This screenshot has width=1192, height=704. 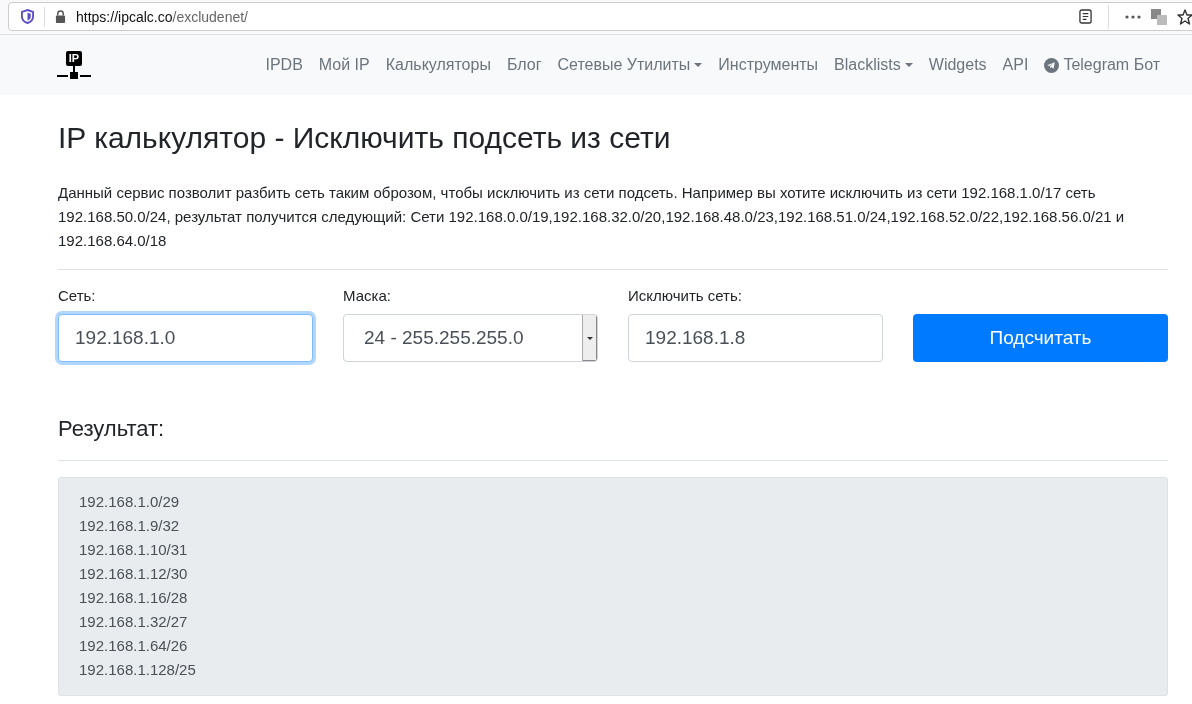 I want to click on telegram-icon, so click(x=1052, y=65).